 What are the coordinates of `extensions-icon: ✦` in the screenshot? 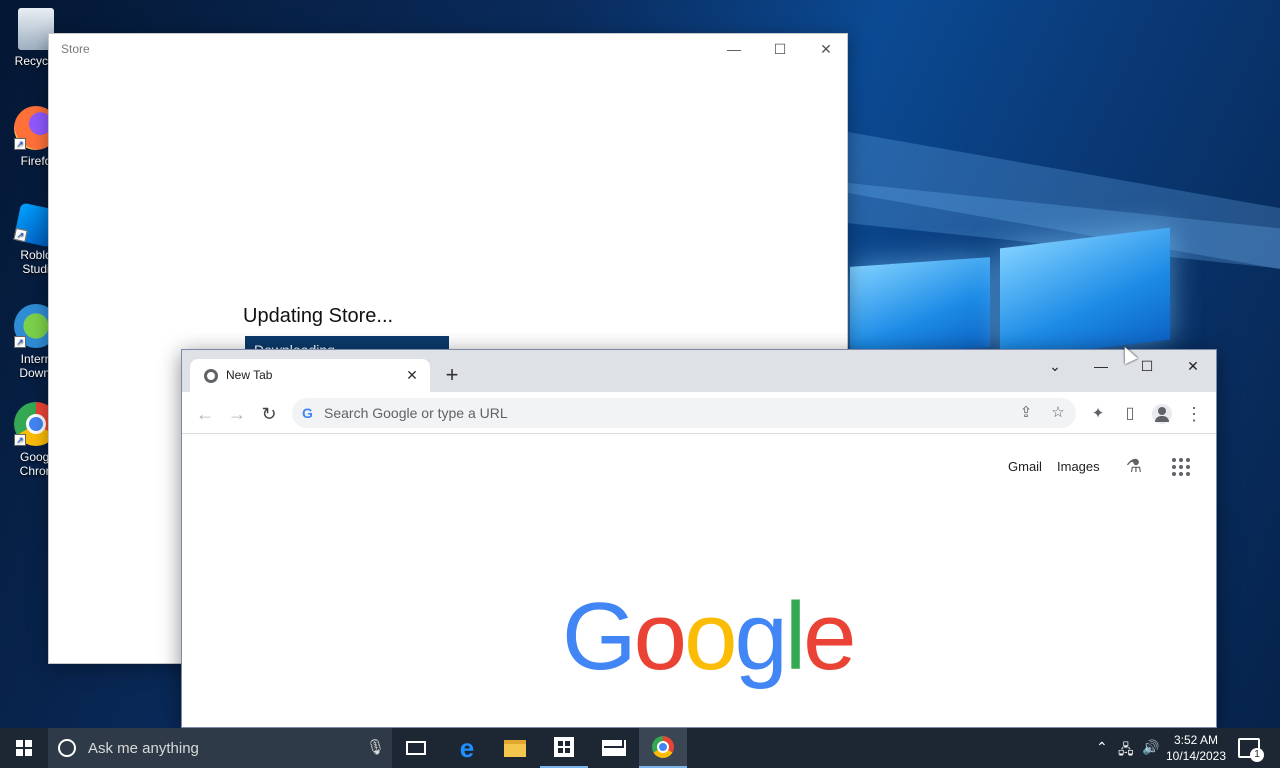 It's located at (1098, 414).